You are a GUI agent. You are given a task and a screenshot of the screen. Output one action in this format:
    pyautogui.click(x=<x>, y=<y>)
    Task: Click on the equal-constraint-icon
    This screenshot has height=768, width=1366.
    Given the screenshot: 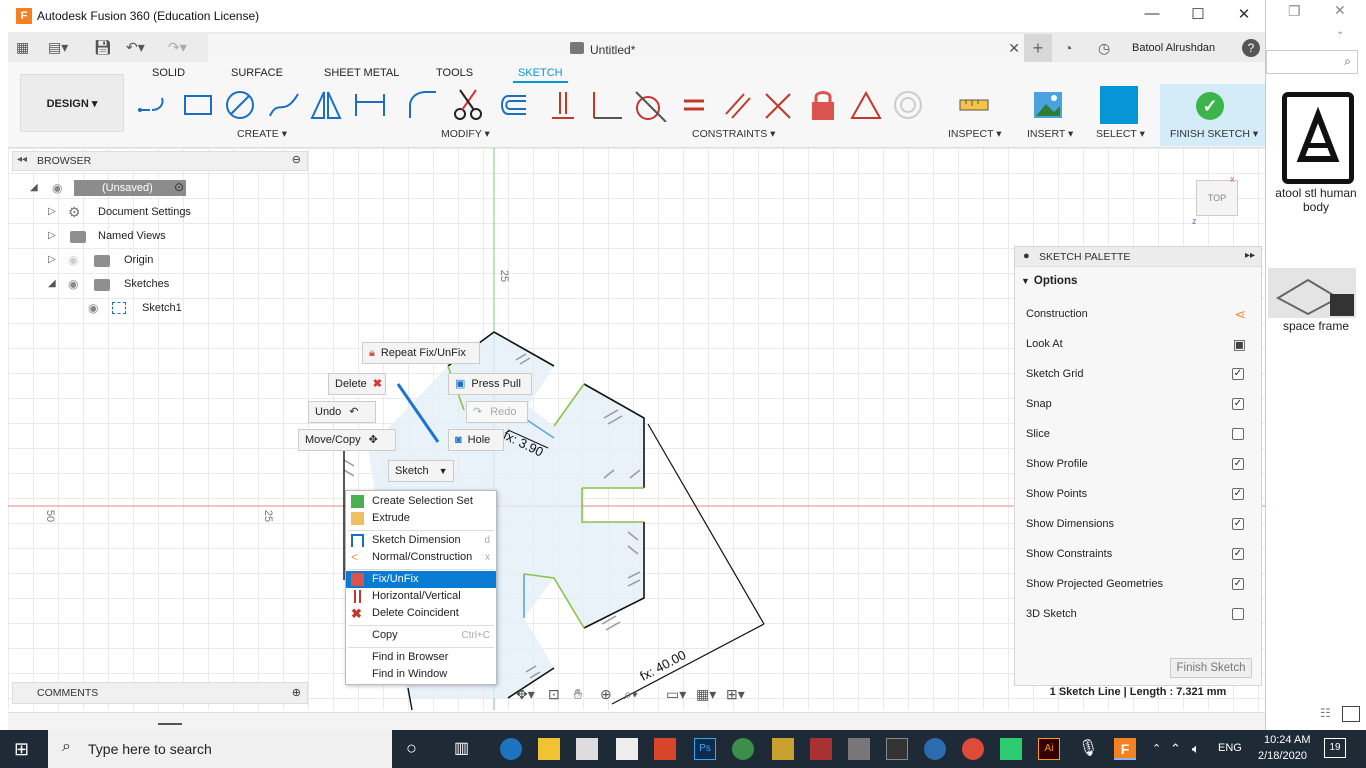 What is the action you would take?
    pyautogui.click(x=694, y=105)
    